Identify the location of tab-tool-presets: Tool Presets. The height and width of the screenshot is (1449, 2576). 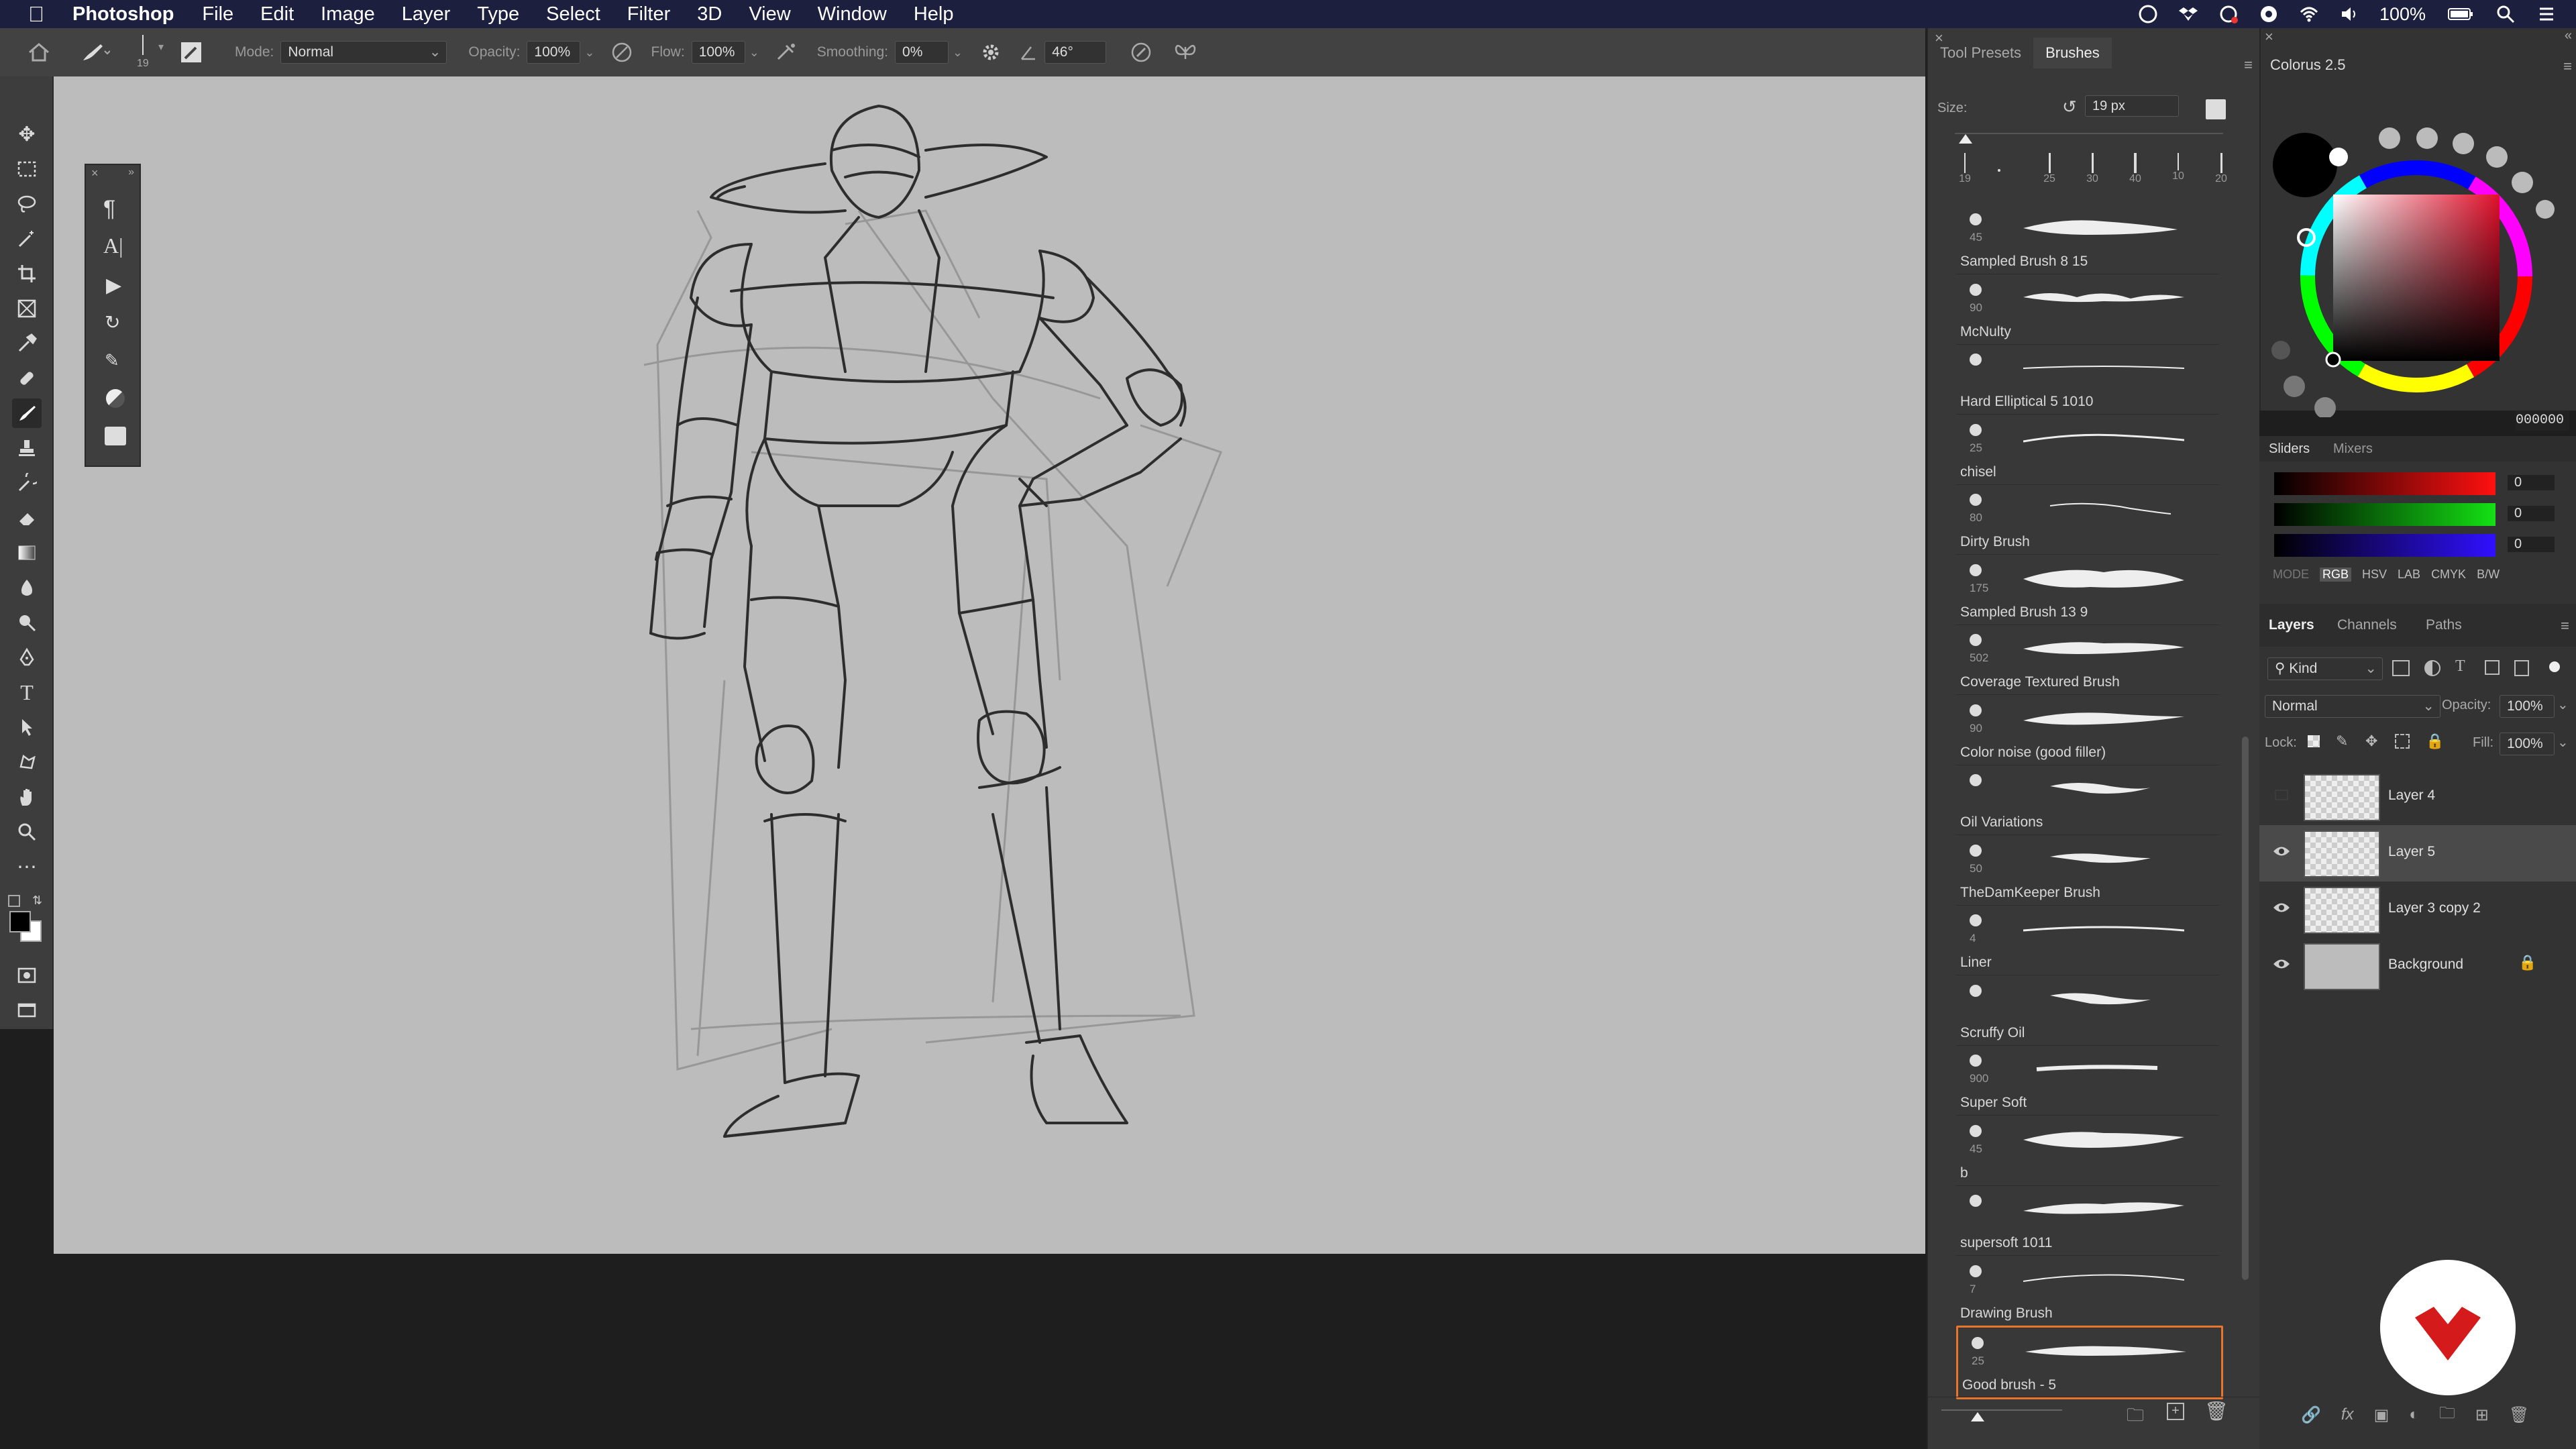
(1980, 53).